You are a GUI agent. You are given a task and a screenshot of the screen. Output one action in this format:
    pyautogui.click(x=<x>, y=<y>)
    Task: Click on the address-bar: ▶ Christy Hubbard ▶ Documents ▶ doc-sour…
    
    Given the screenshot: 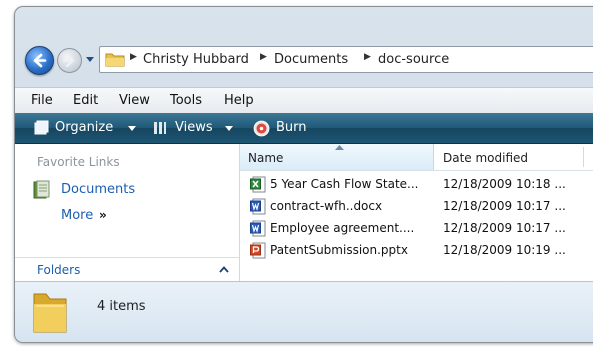 What is the action you would take?
    pyautogui.click(x=346, y=59)
    